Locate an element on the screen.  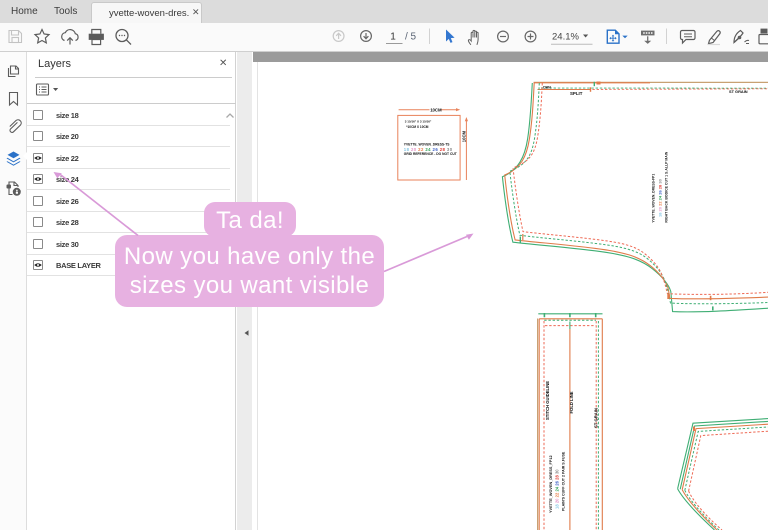
svg-text: 24.1% is located at coordinates (565, 37).